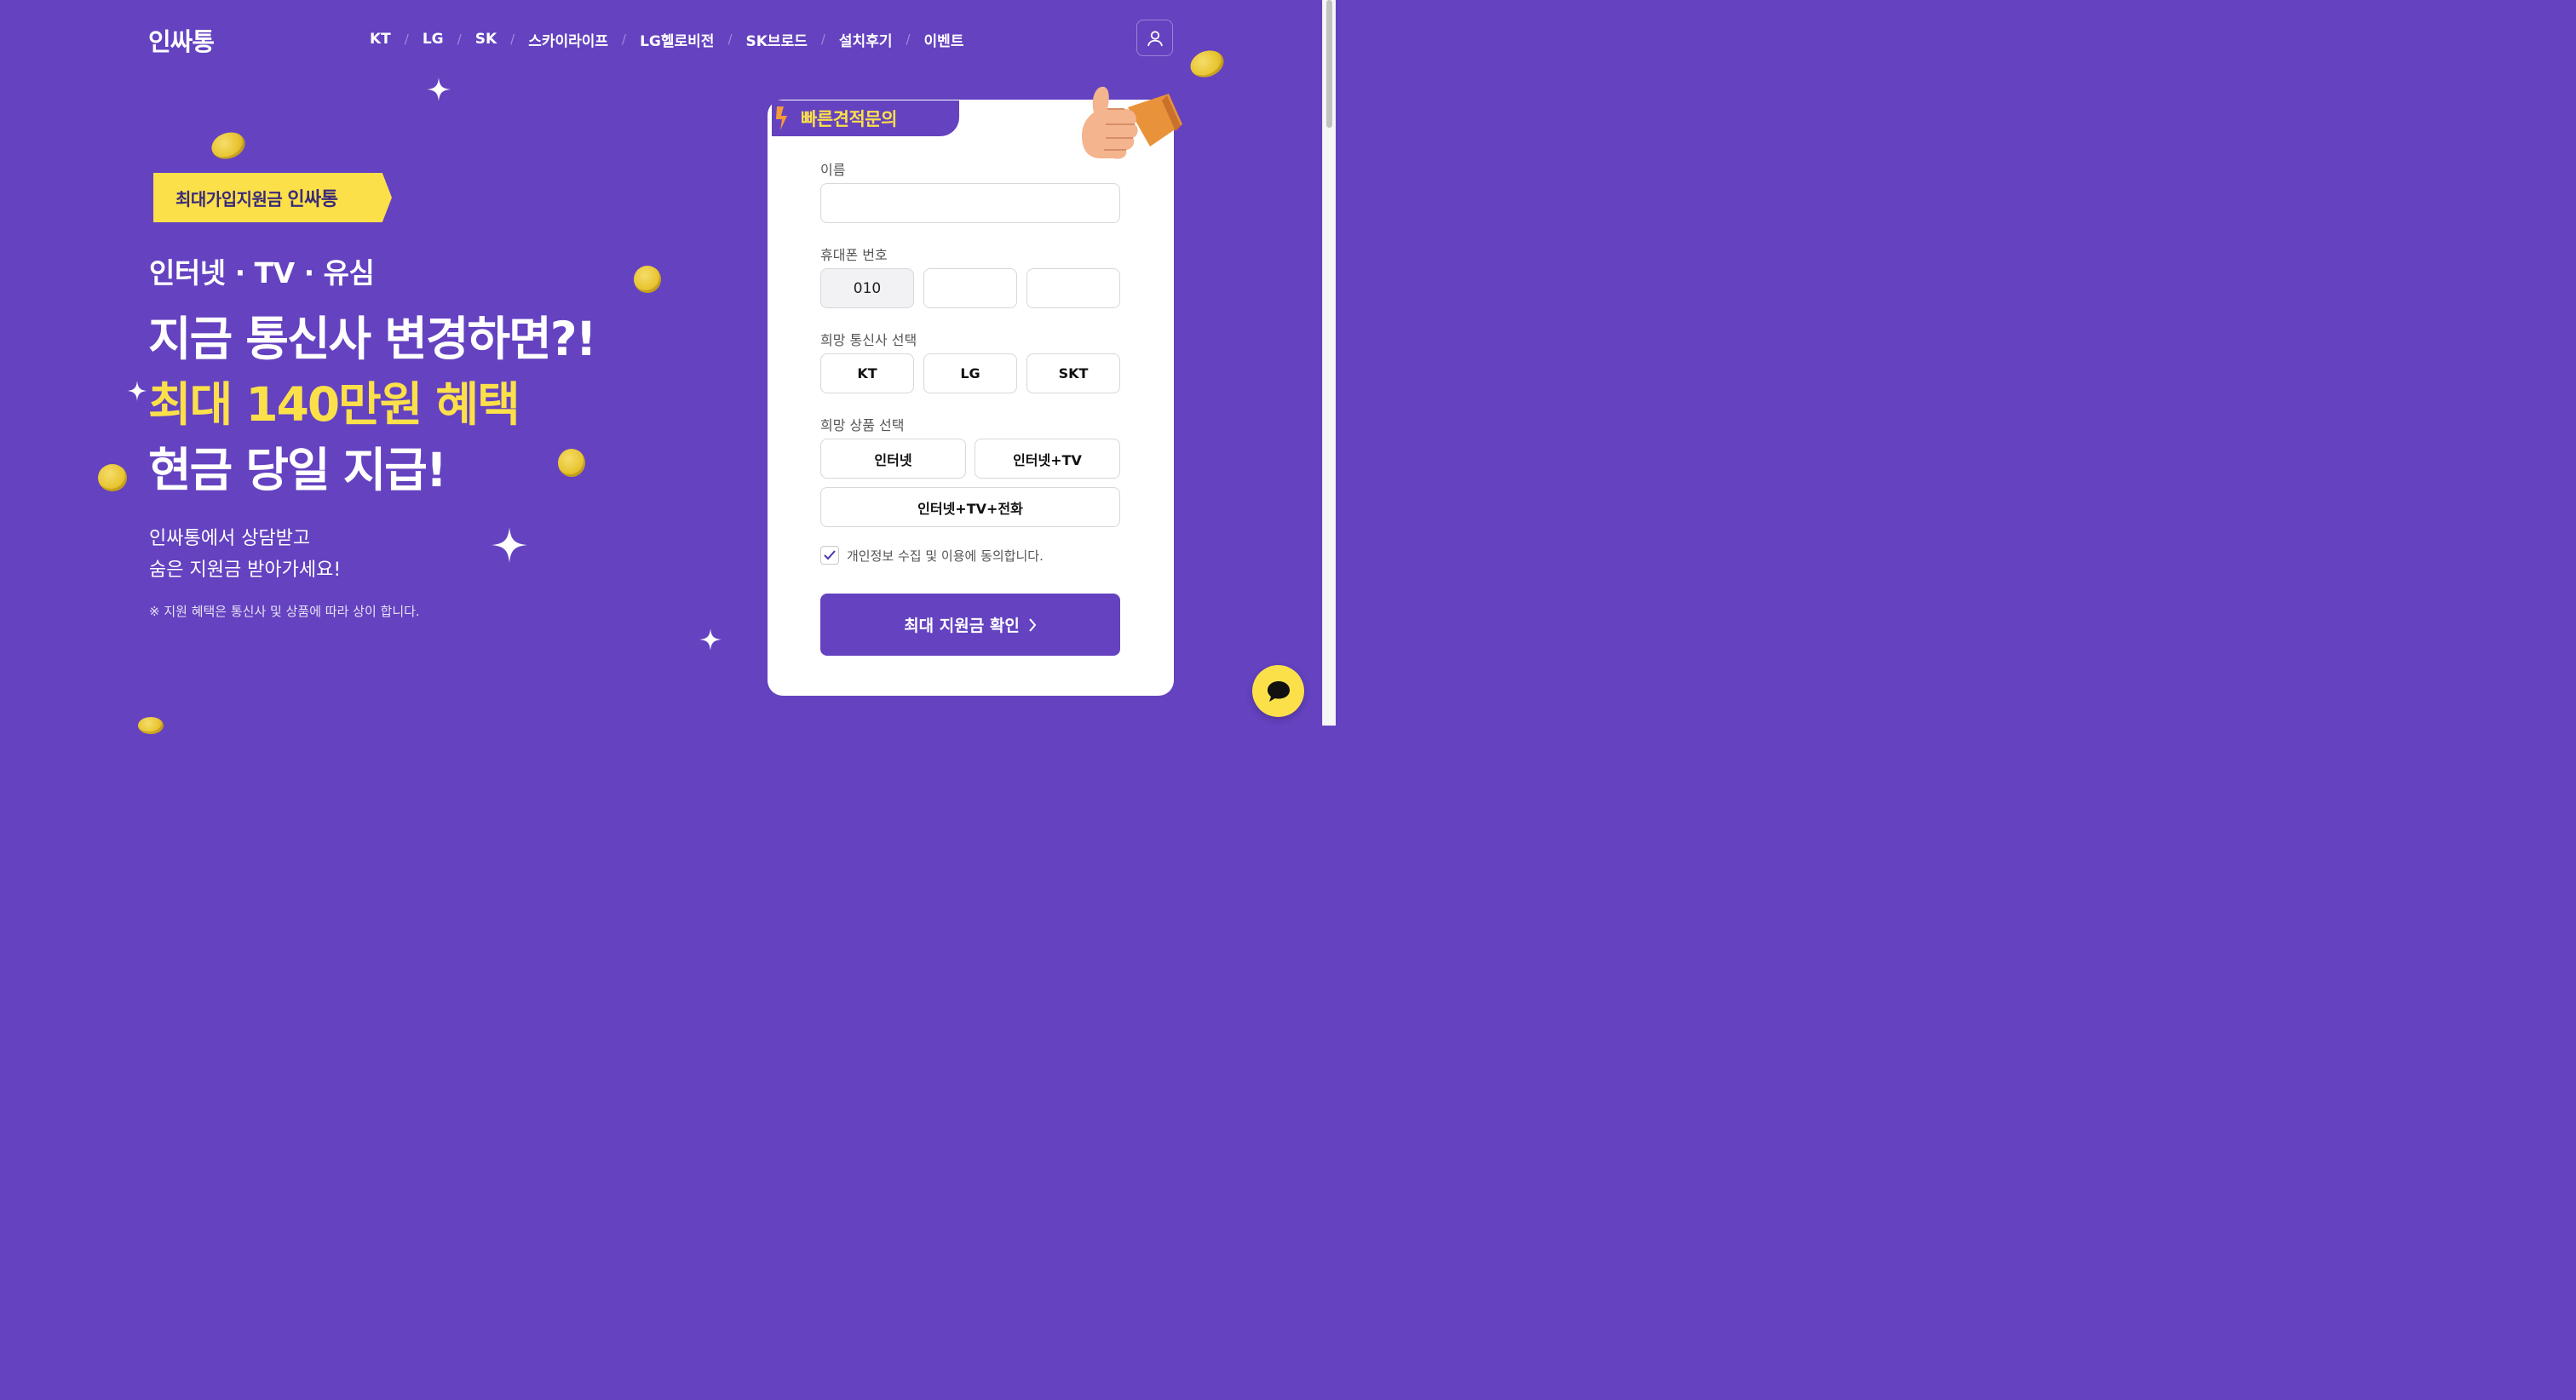 The height and width of the screenshot is (1400, 2576). I want to click on hero-desc-line-2: 숨은 지원금 받아가세요!, so click(246, 570).